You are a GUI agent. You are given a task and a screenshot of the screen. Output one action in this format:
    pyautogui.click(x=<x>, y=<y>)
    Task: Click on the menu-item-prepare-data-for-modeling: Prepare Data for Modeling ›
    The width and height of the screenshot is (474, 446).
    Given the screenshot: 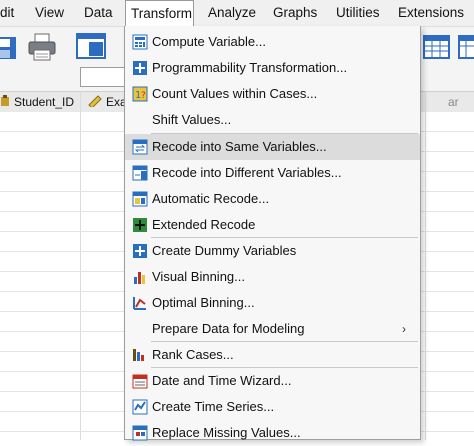 What is the action you would take?
    pyautogui.click(x=272, y=329)
    